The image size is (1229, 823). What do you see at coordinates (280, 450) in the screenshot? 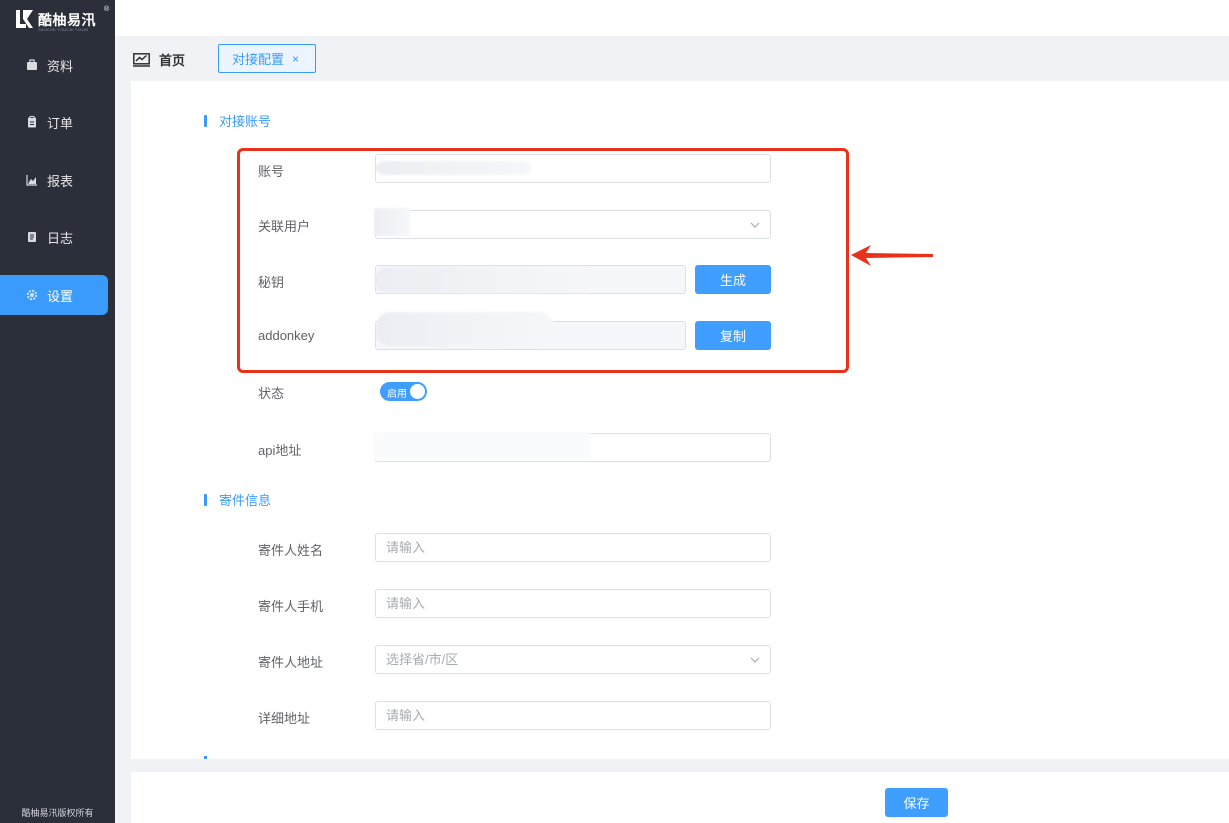
I see `api-address-label: api地址` at bounding box center [280, 450].